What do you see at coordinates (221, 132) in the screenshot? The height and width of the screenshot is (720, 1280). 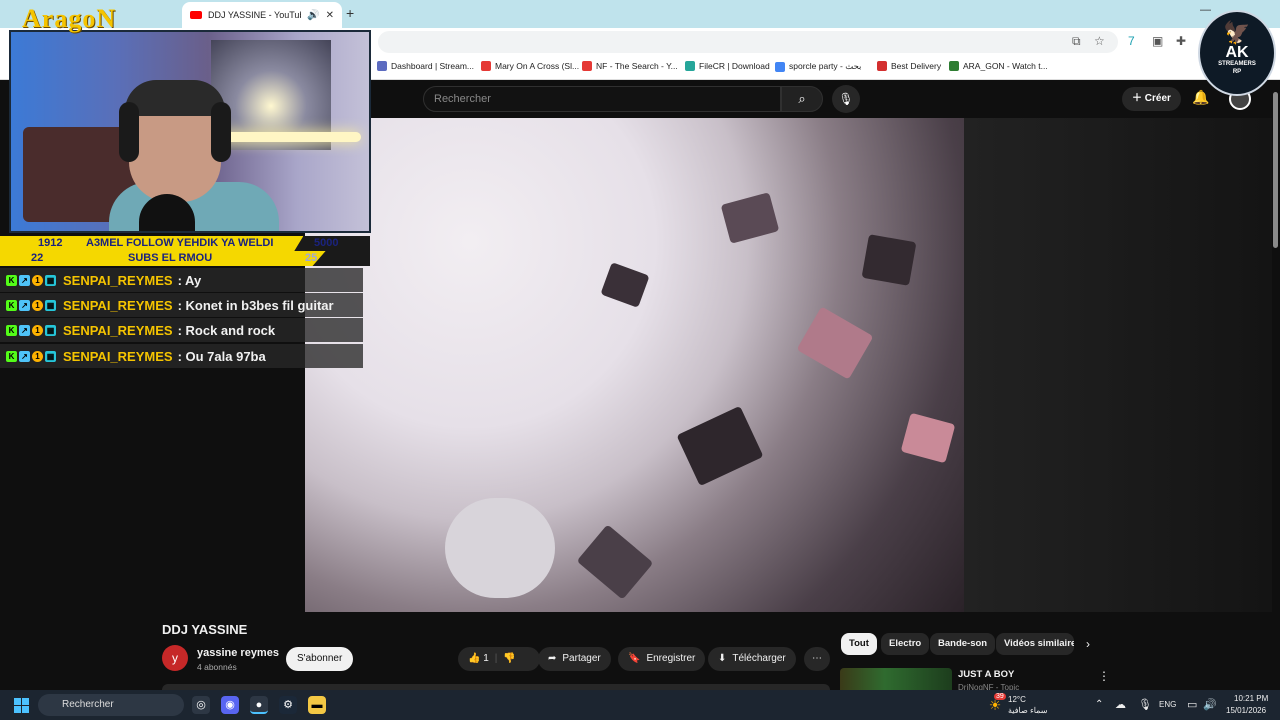 I see `headphone-right` at bounding box center [221, 132].